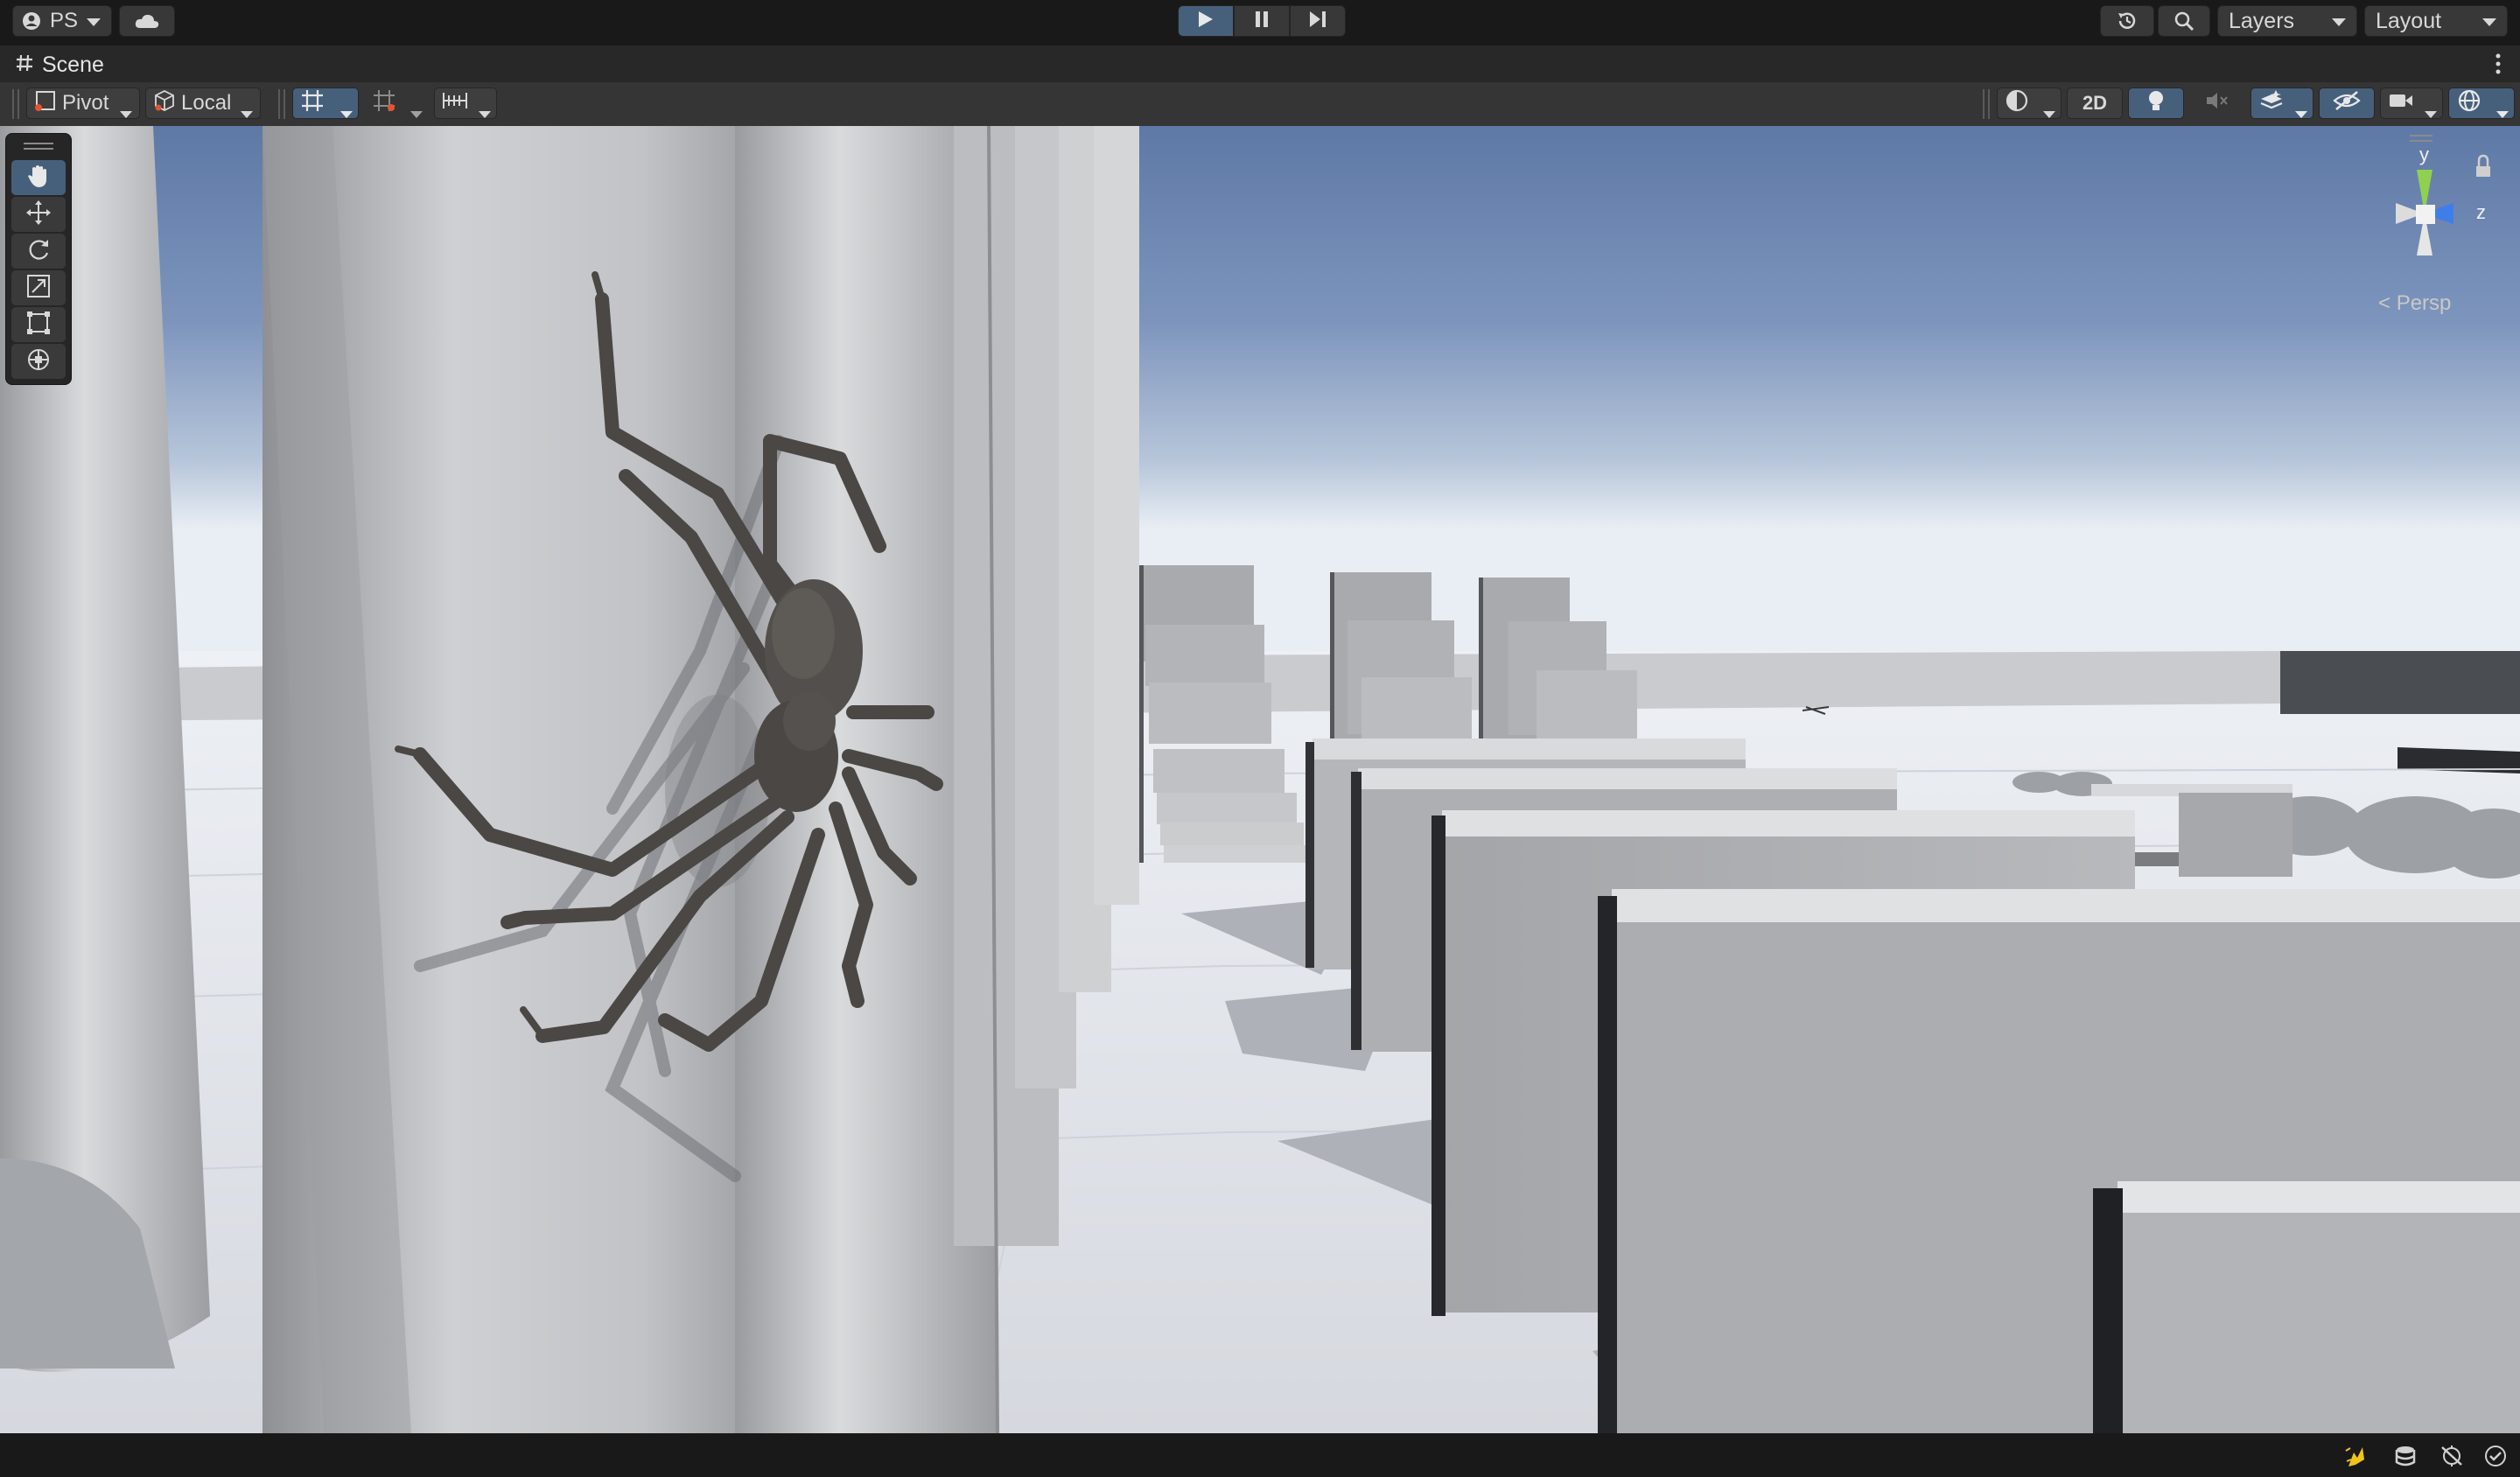  I want to click on pause-icon, so click(1262, 21).